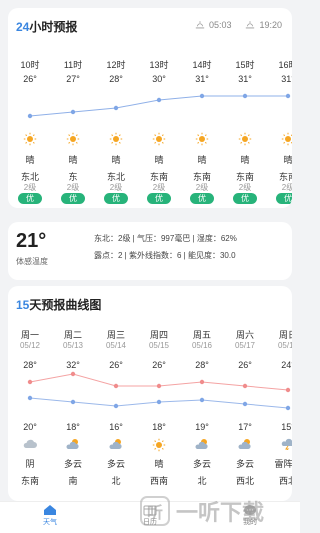 The width and height of the screenshot is (320, 533). Describe the element at coordinates (32, 261) in the screenshot. I see `feels-like-label: 体感温度` at that location.